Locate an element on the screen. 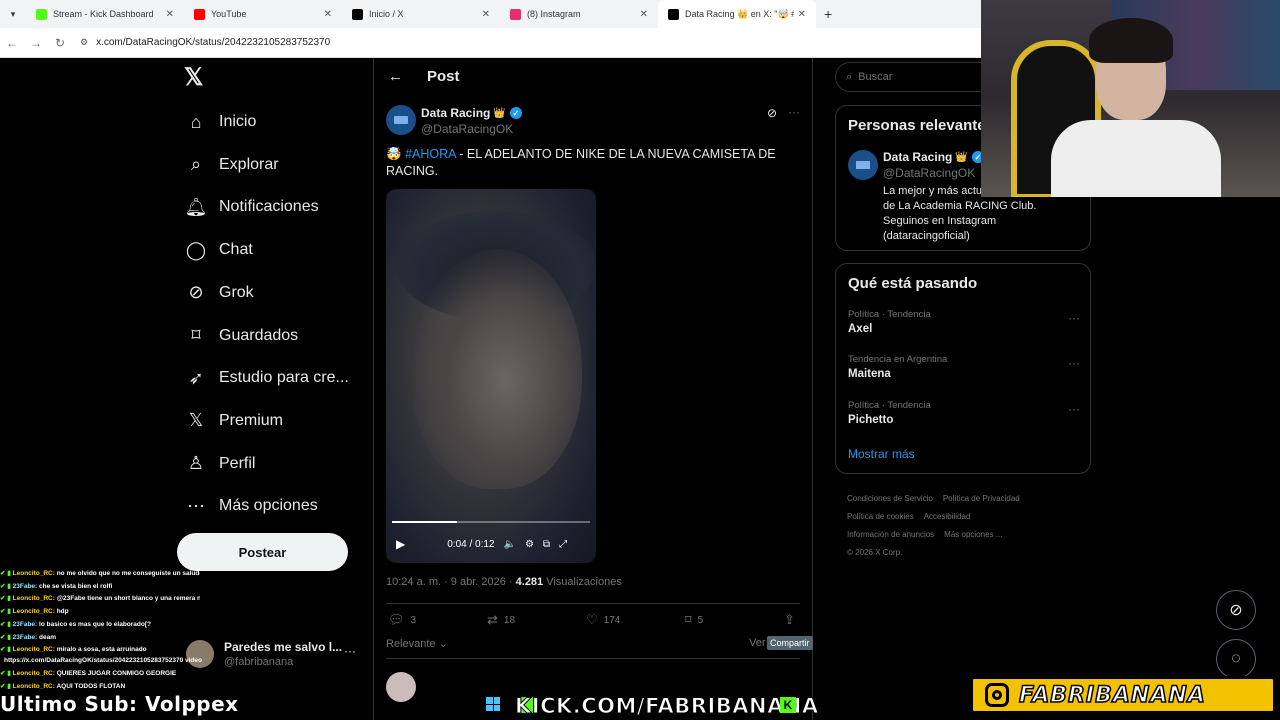 This screenshot has width=1280, height=720. relevant-handle: @DataRacingOK is located at coordinates (929, 173).